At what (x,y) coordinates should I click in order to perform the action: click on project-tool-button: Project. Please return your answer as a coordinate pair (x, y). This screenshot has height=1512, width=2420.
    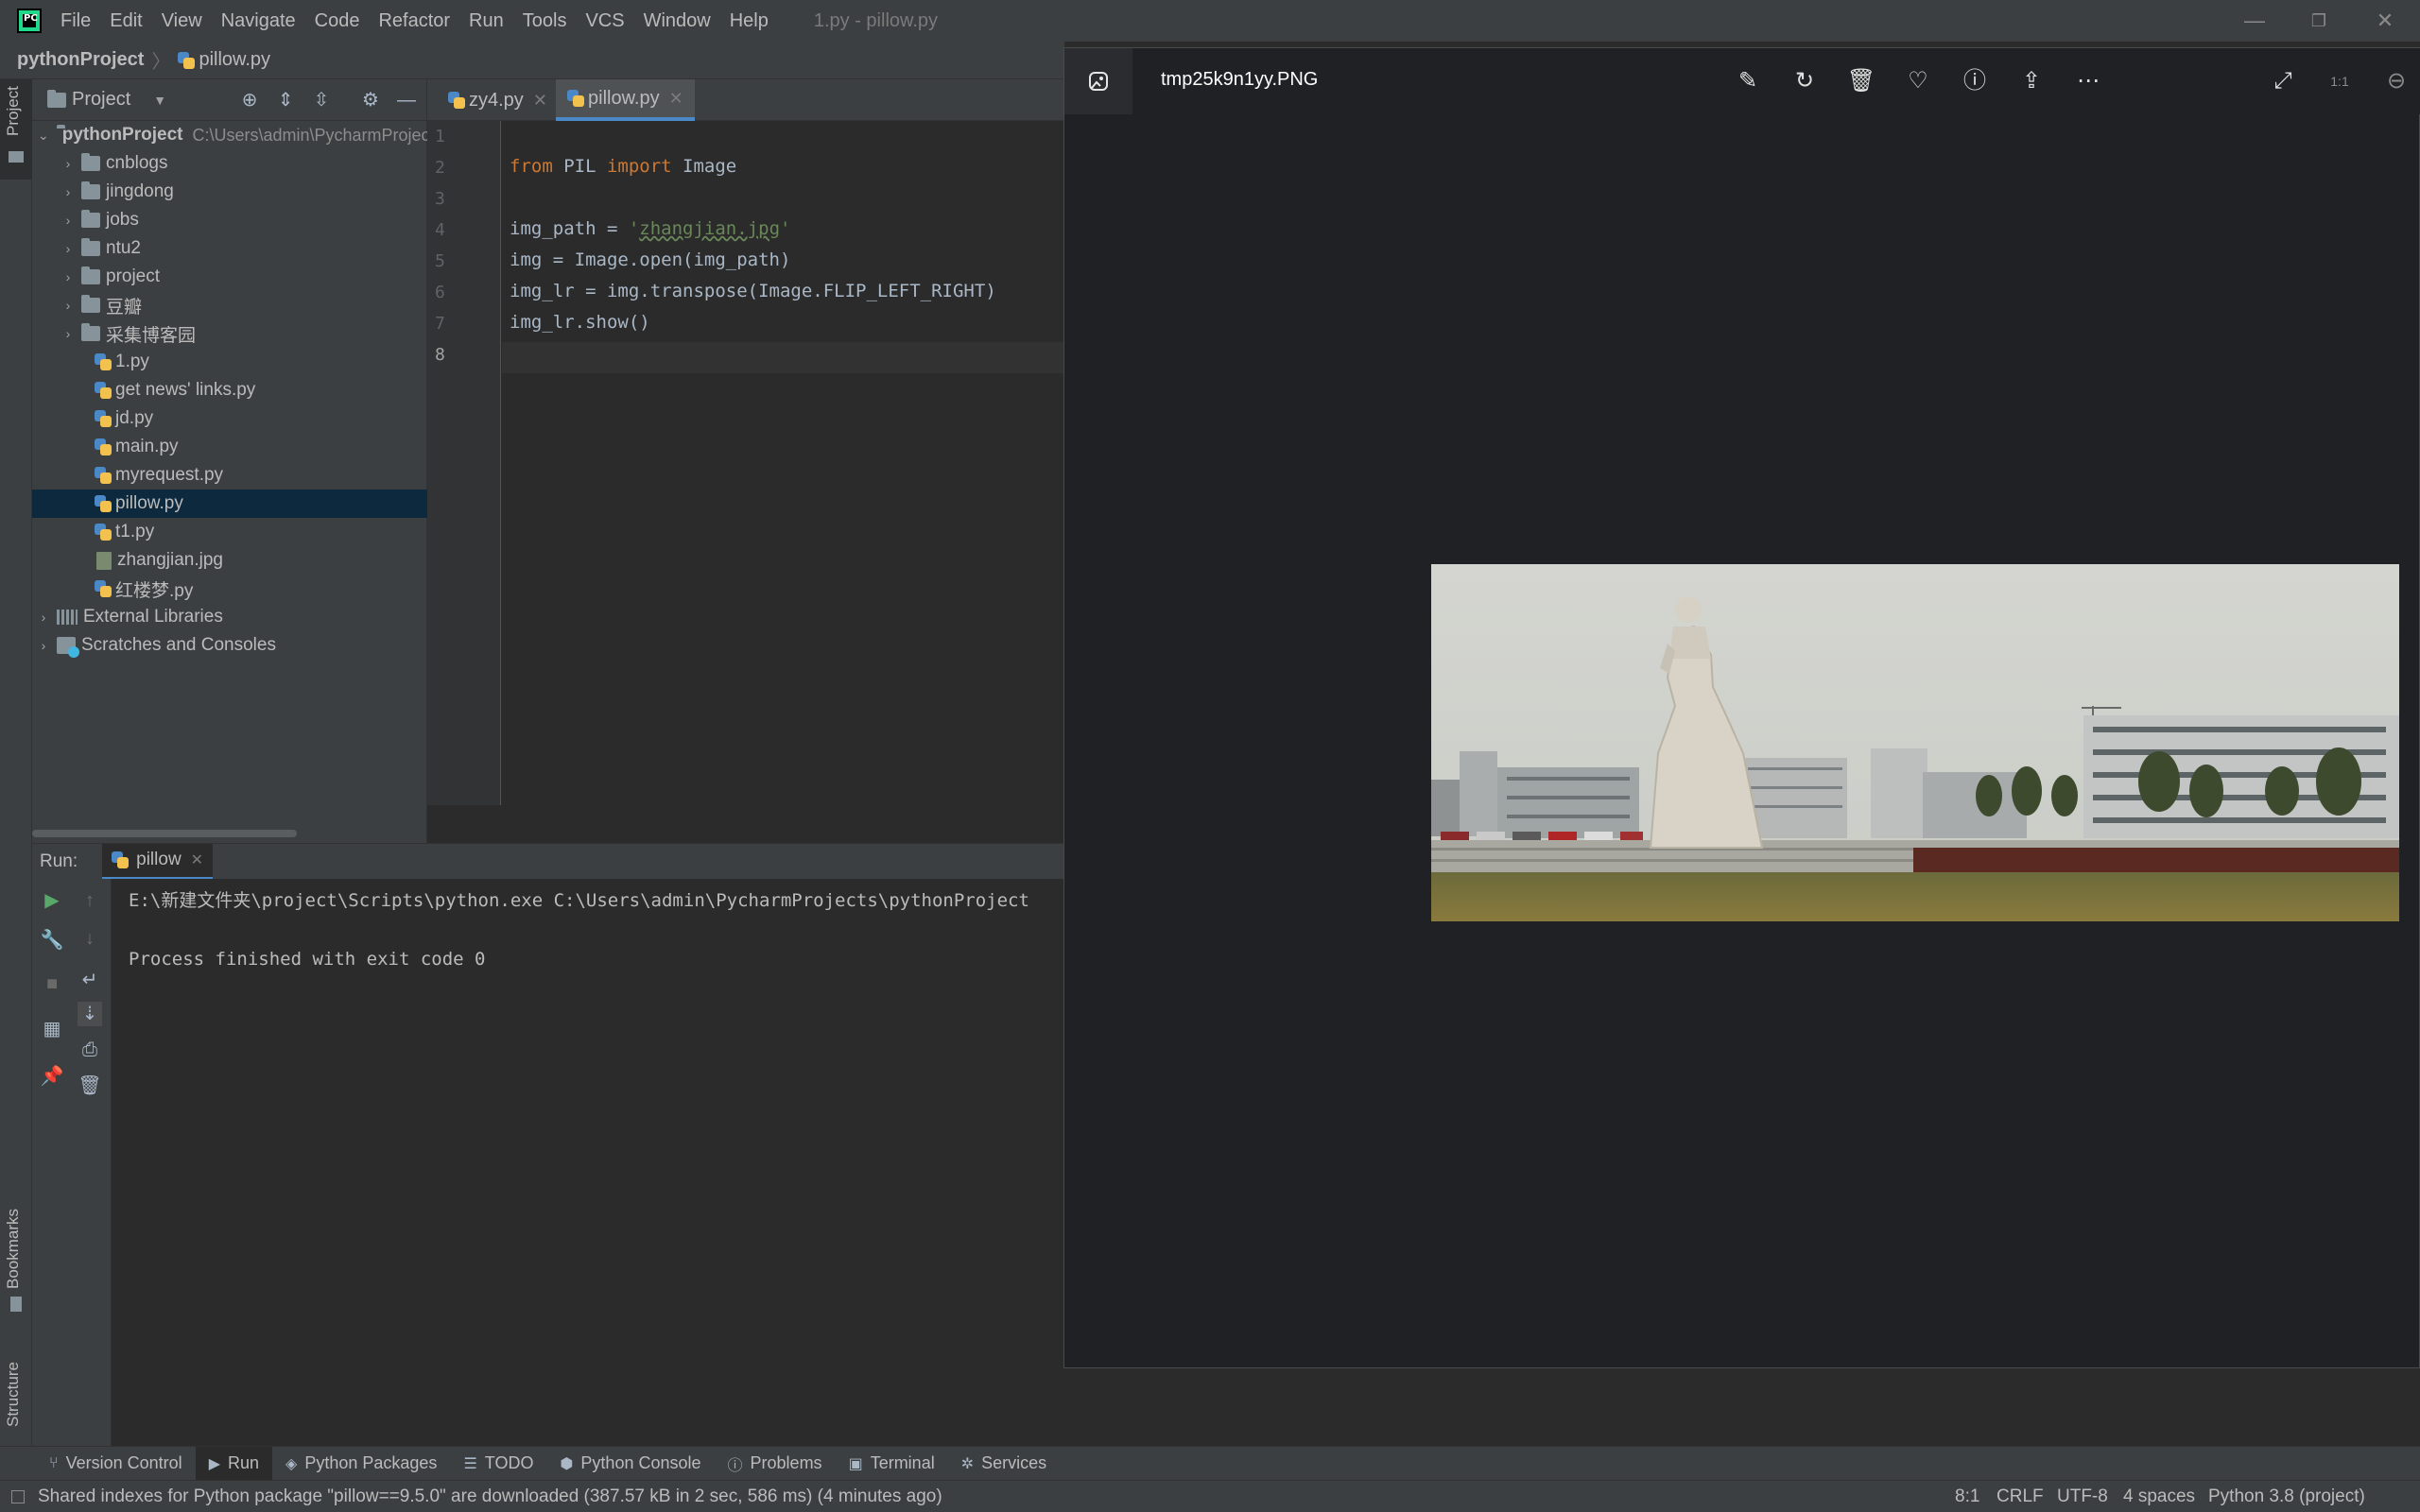
    Looking at the image, I should click on (16, 129).